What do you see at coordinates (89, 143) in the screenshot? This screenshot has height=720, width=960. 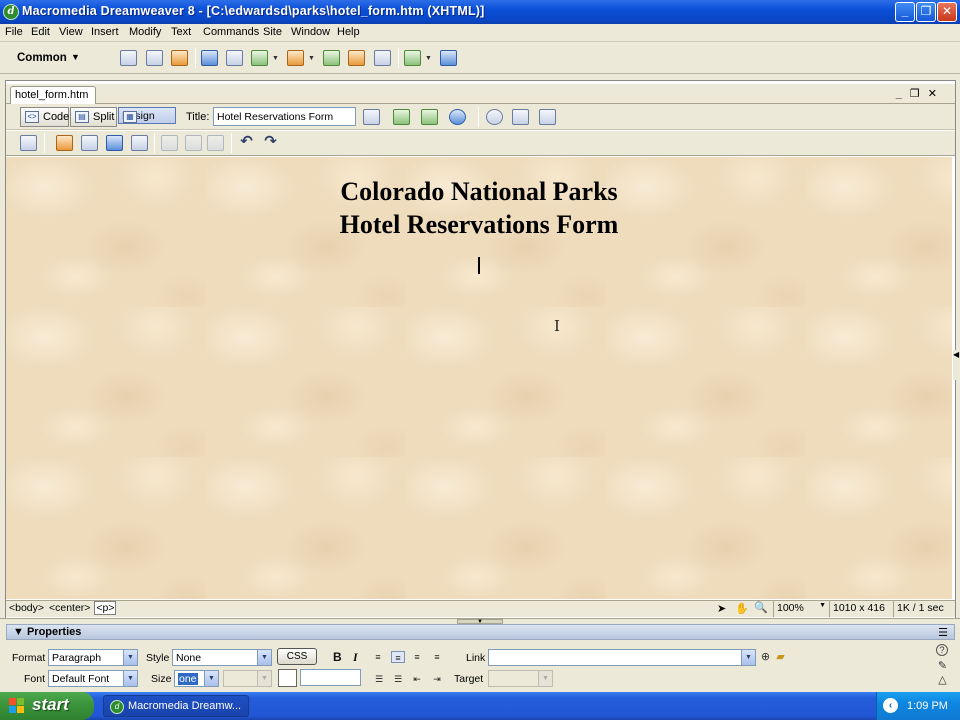 I see `browse-in-bridge-icon` at bounding box center [89, 143].